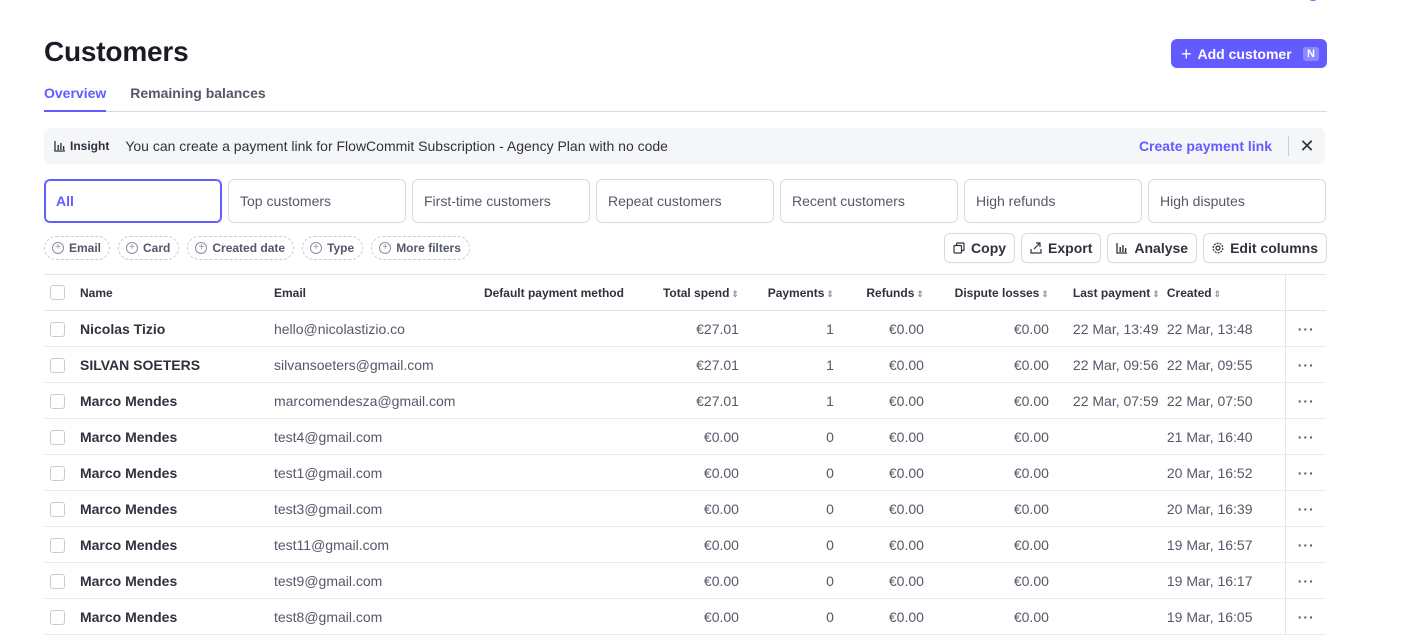 This screenshot has width=1424, height=640. Describe the element at coordinates (197, 98) in the screenshot. I see `tab-remaining-balances: Remaining balances` at that location.